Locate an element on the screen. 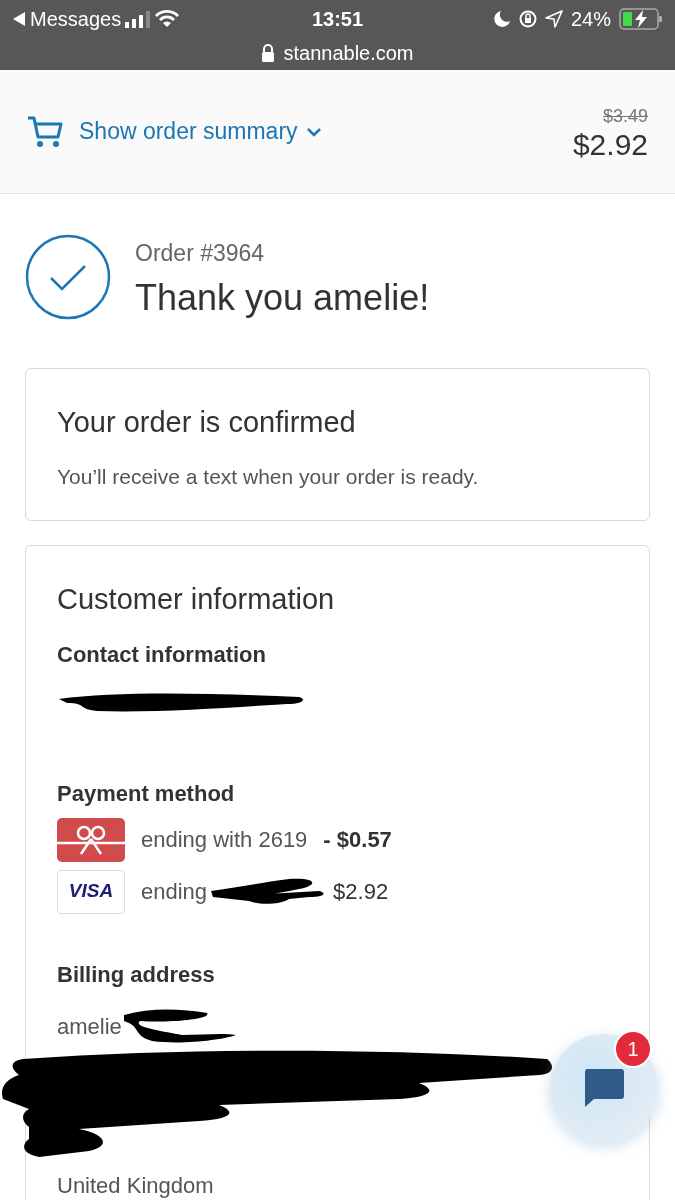 This screenshot has width=675, height=1200. payment-amount: $2.92 is located at coordinates (361, 892).